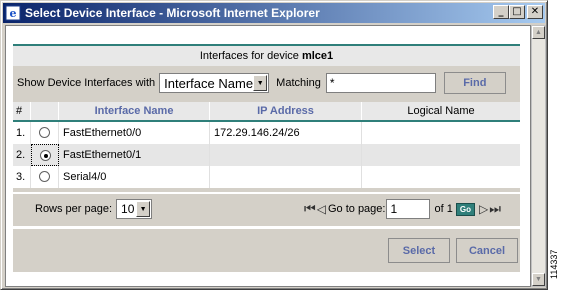 The image size is (563, 294). Describe the element at coordinates (286, 133) in the screenshot. I see `ip-address-cell: 172.29.146.24/26` at that location.